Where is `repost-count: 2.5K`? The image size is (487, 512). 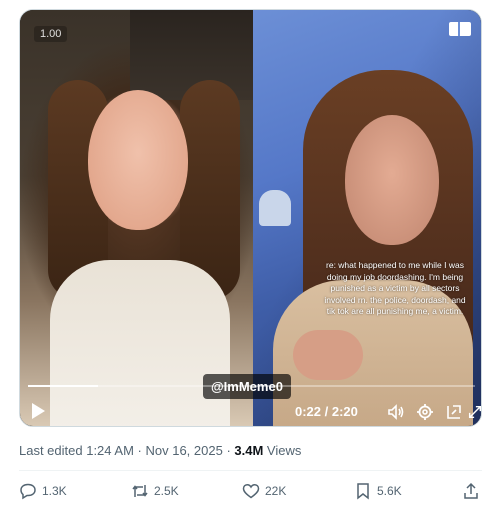
repost-count: 2.5K is located at coordinates (166, 491).